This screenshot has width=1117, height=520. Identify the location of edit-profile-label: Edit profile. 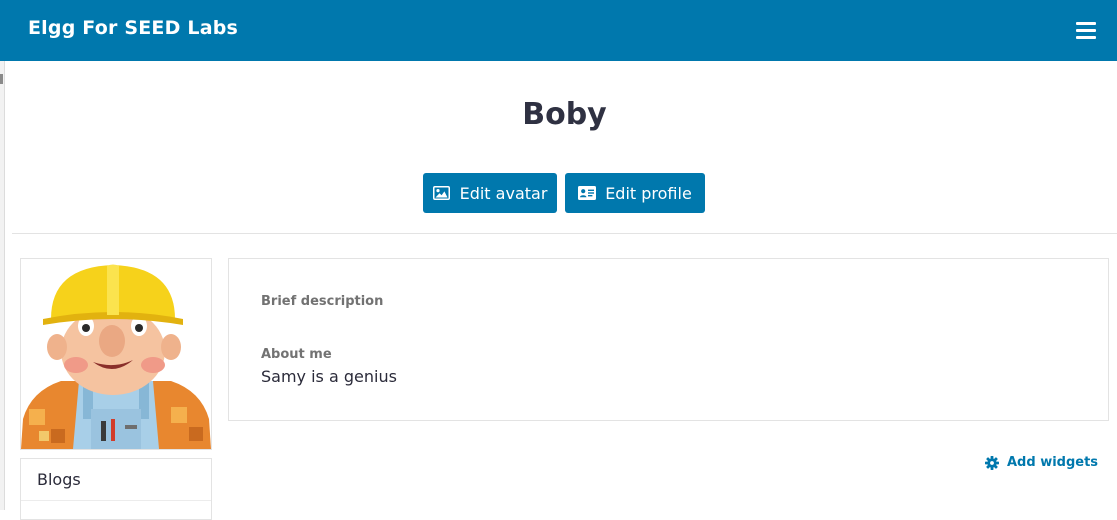
(648, 193).